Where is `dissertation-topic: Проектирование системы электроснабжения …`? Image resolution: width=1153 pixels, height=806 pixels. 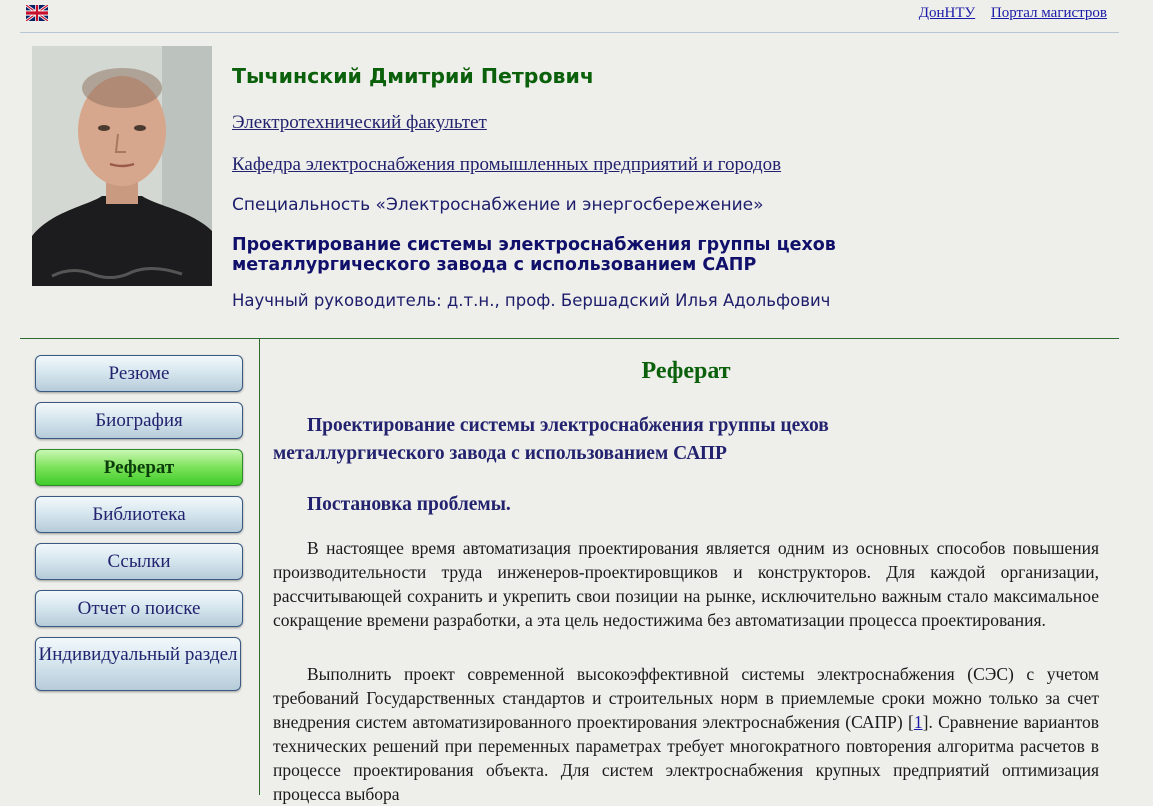 dissertation-topic: Проектирование системы электроснабжения … is located at coordinates (534, 255).